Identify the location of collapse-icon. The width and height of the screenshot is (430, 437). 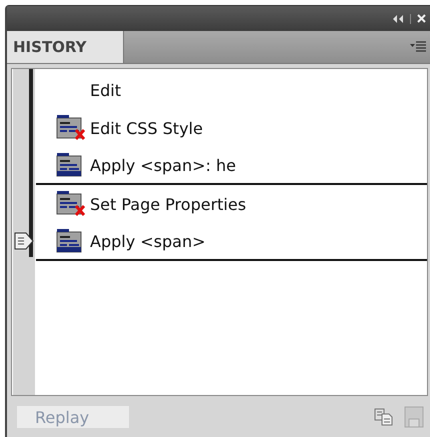
(398, 18).